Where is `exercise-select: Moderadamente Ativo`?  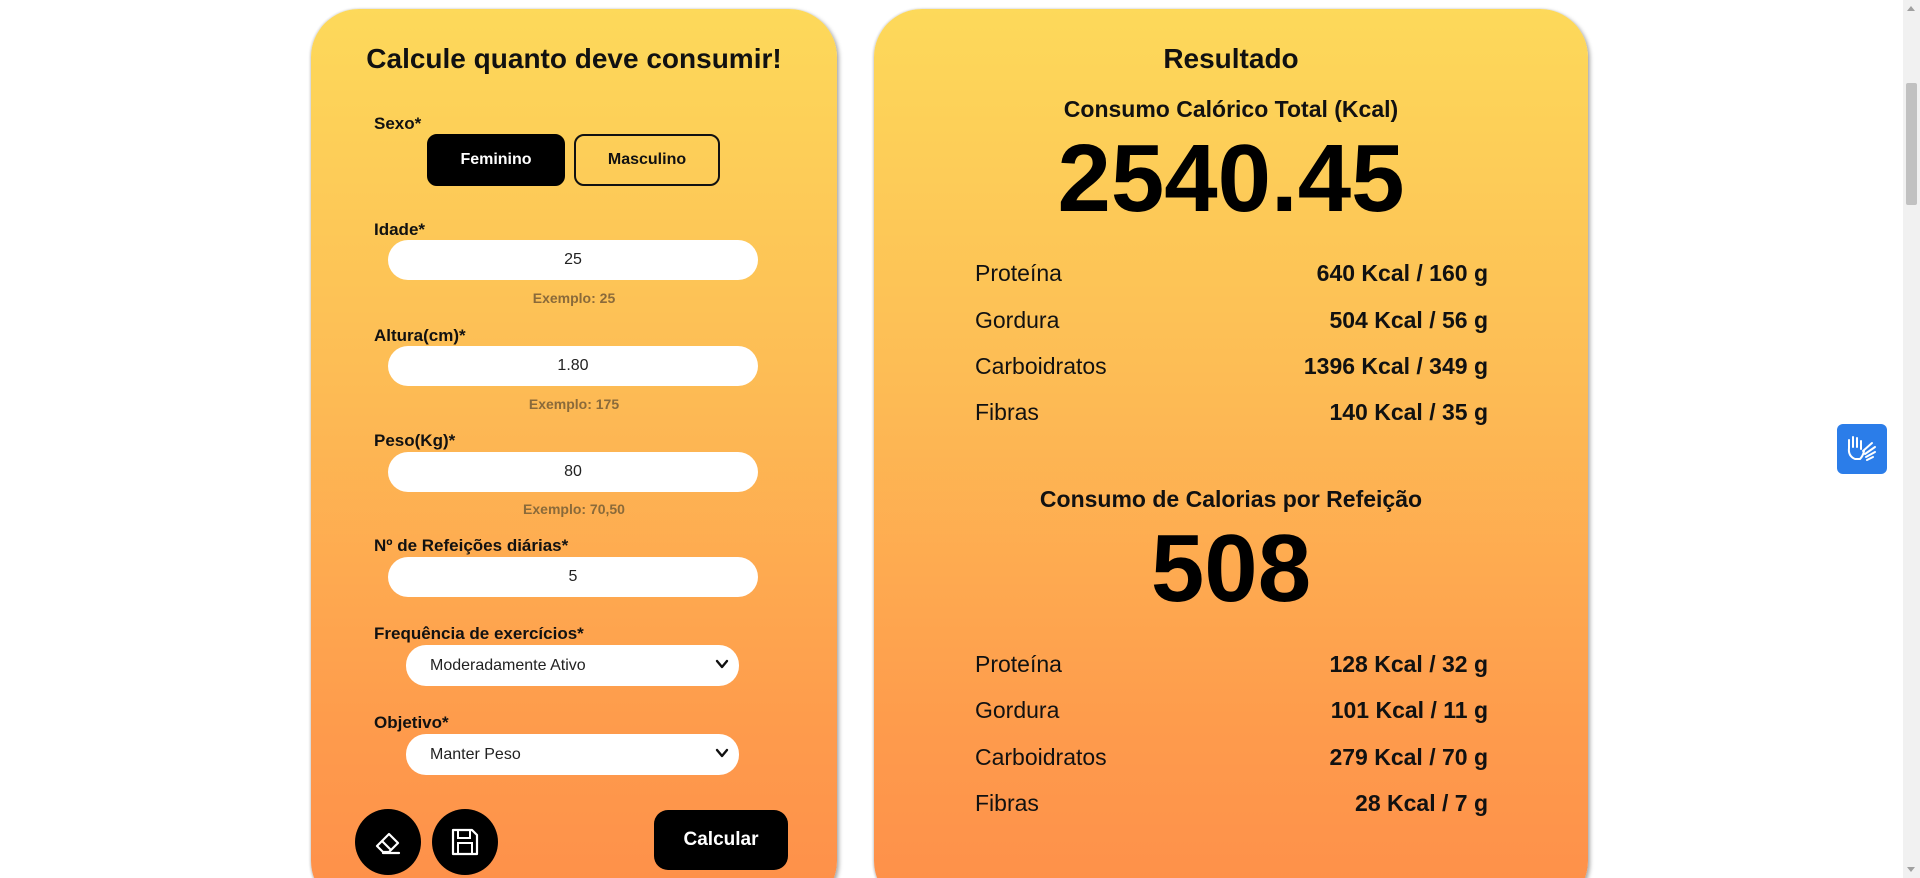
exercise-select: Moderadamente Ativo is located at coordinates (572, 665).